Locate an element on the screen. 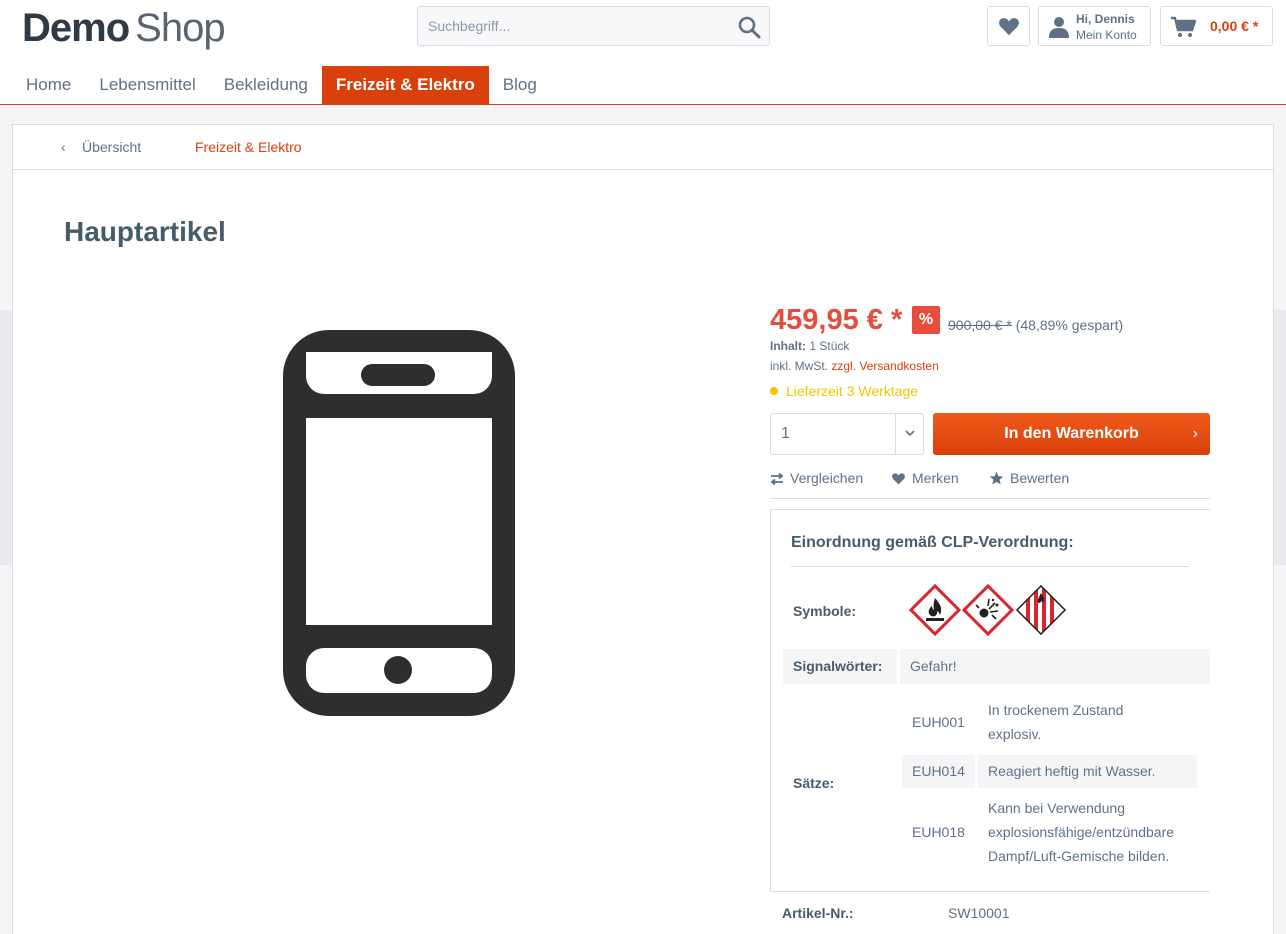  search-input is located at coordinates (568, 26).